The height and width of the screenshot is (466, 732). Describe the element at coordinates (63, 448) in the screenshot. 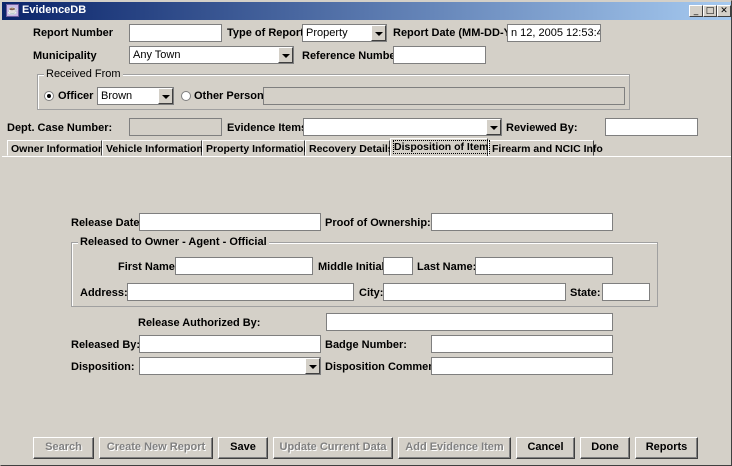

I see `search-button: Search` at that location.